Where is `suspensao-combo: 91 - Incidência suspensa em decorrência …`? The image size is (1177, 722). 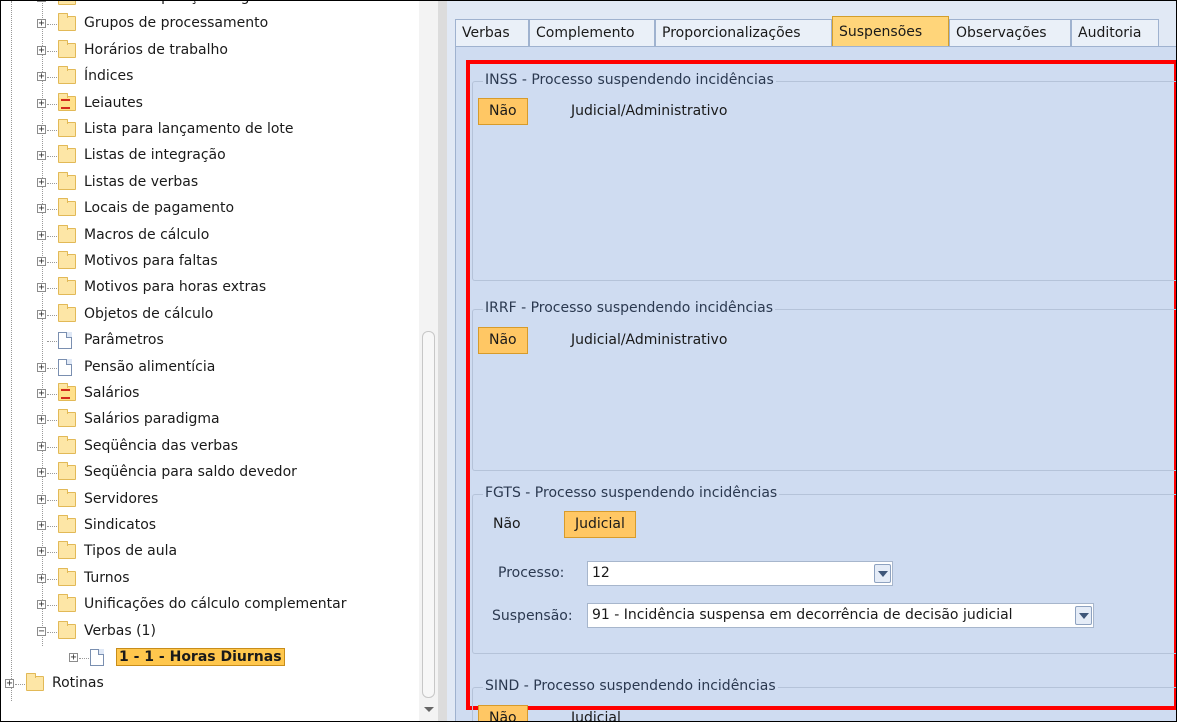 suspensao-combo: 91 - Incidência suspensa em decorrência … is located at coordinates (840, 615).